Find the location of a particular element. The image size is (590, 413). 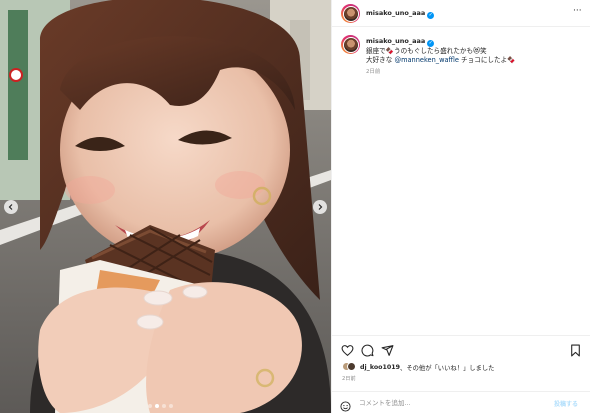

caption-line-1: 銀座で🍫うのもぐしたら盛れたかも😻笑 is located at coordinates (426, 51).